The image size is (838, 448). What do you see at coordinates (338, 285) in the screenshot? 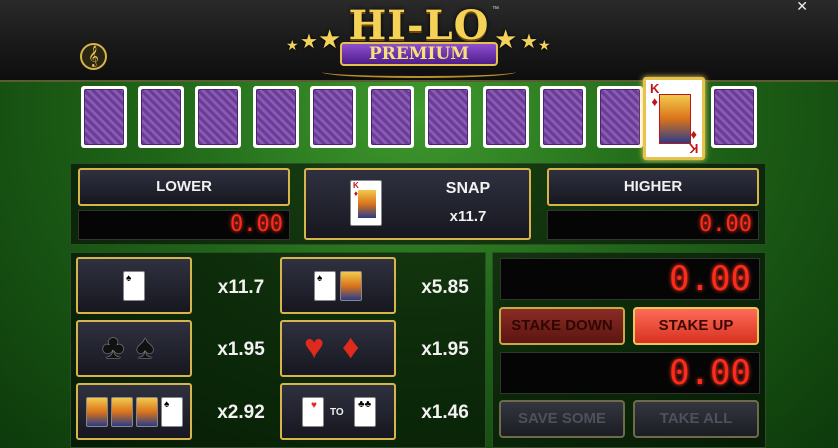
I see `pair-bet-button: ♠` at bounding box center [338, 285].